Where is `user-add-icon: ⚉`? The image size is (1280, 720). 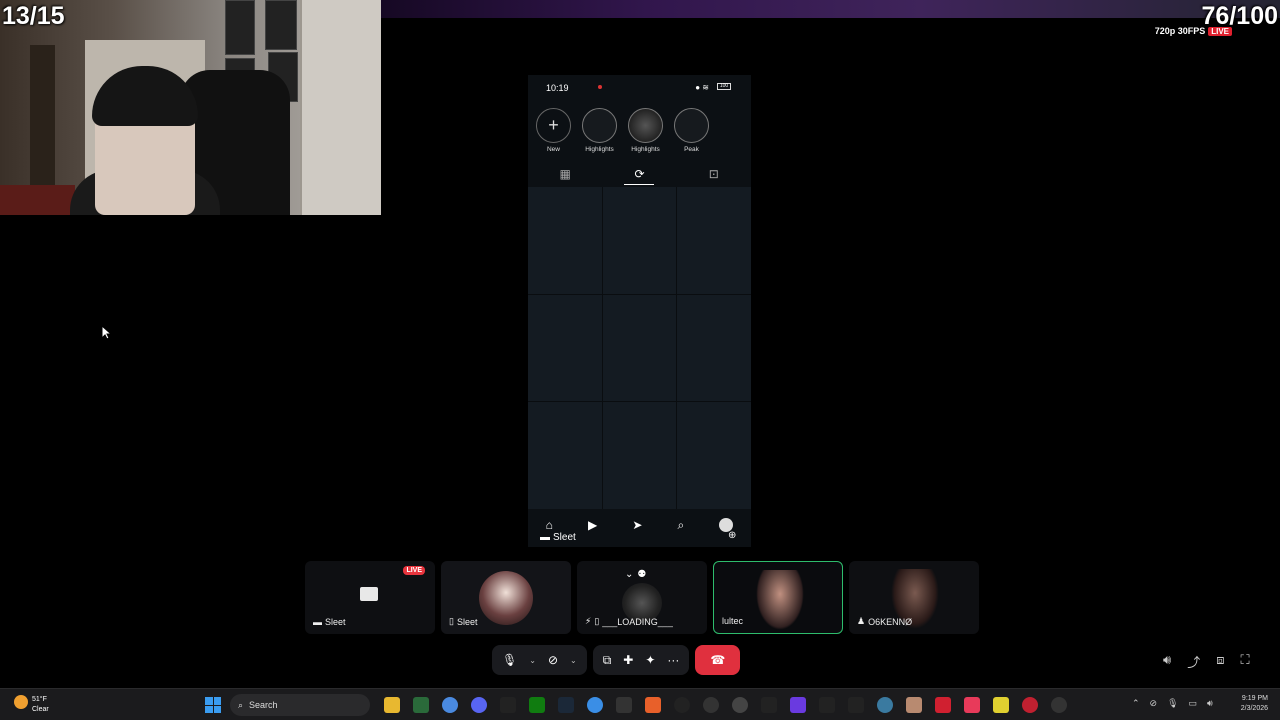 user-add-icon: ⚉ is located at coordinates (641, 574).